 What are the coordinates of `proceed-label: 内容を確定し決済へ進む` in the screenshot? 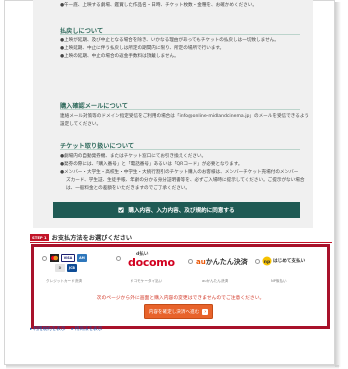 It's located at (174, 312).